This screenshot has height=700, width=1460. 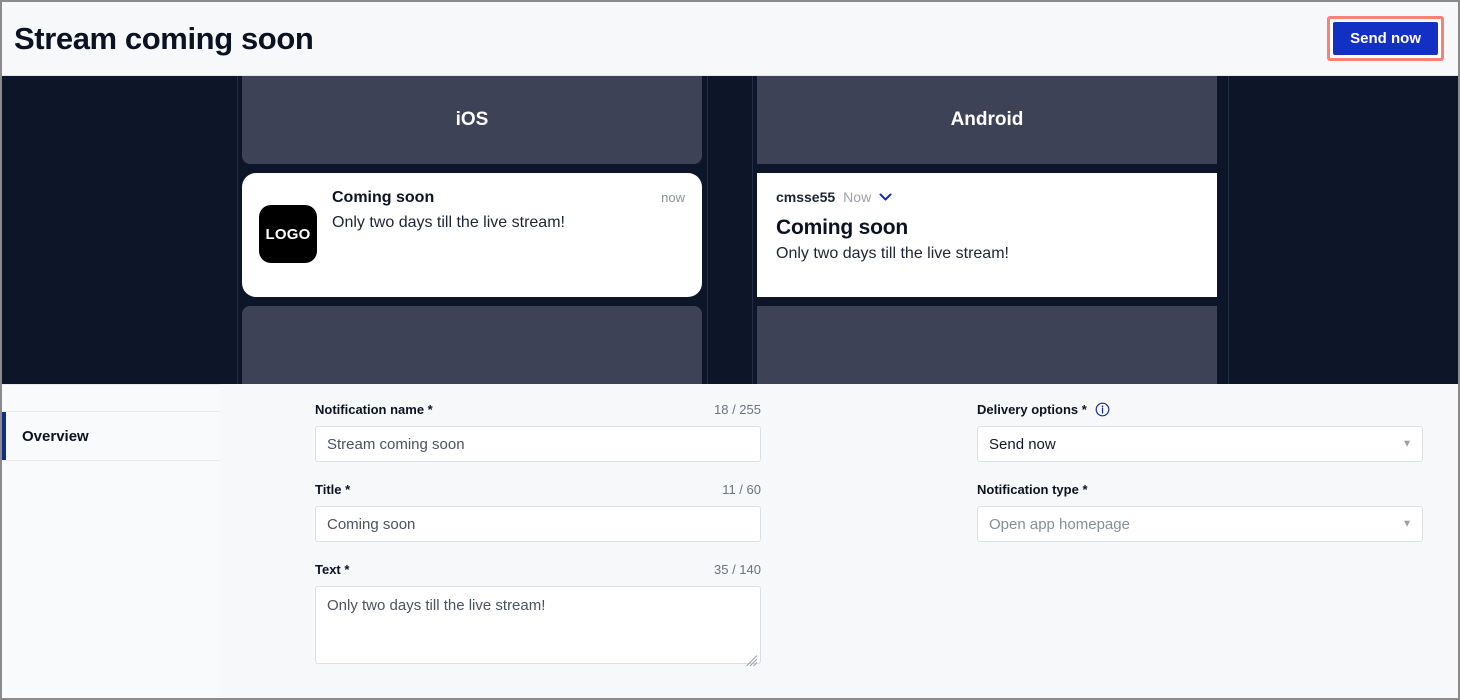 I want to click on android-platform-header: Android, so click(x=987, y=120).